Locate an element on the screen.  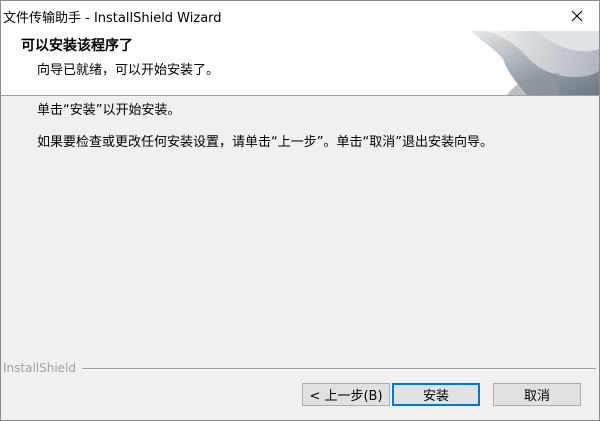
installshield-logo-graphic is located at coordinates (533, 63).